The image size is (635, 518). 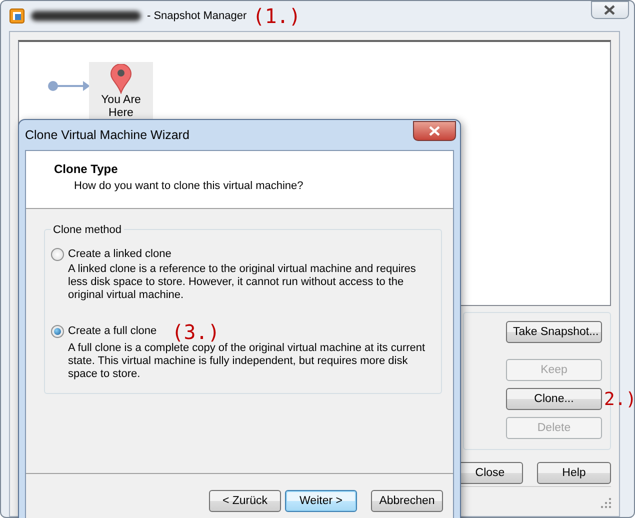 I want to click on option-description: A full clone is a complete copy of the original virtual machine at its current state. This virtual machine is fully independent, but requires more disk space to store., so click(x=246, y=361).